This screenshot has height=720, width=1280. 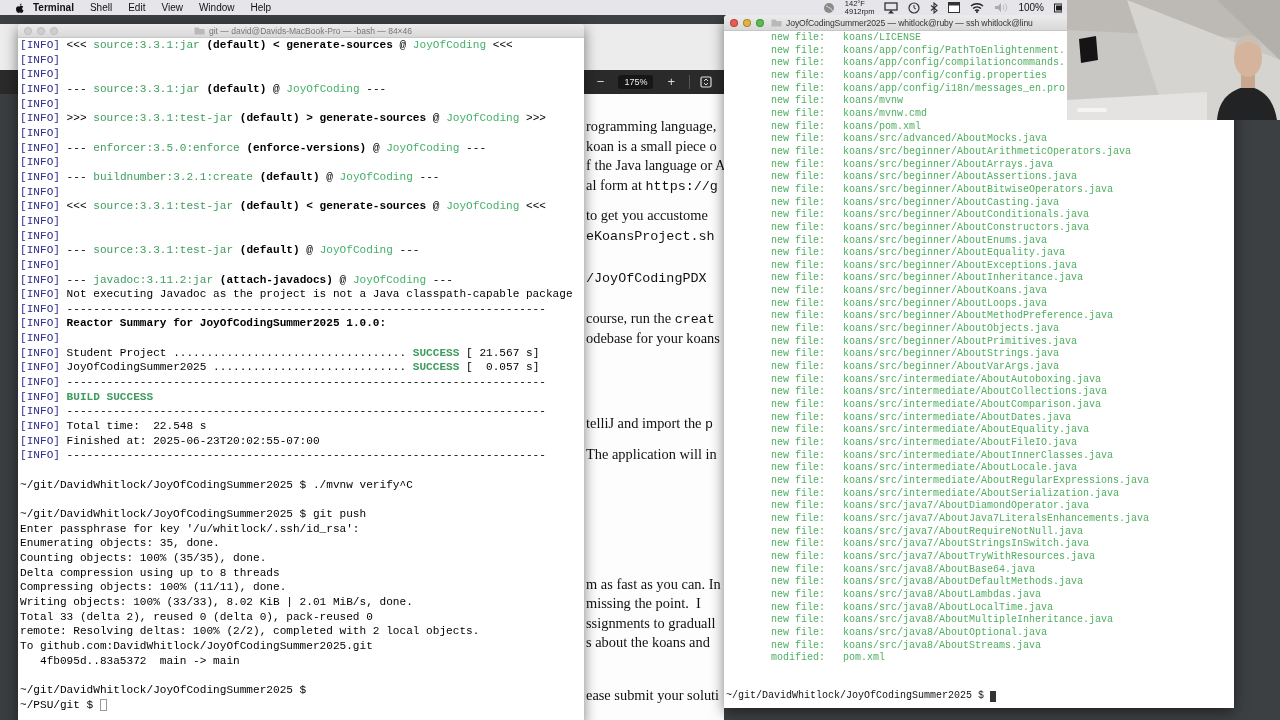 What do you see at coordinates (1058, 7) in the screenshot?
I see `battery-icon` at bounding box center [1058, 7].